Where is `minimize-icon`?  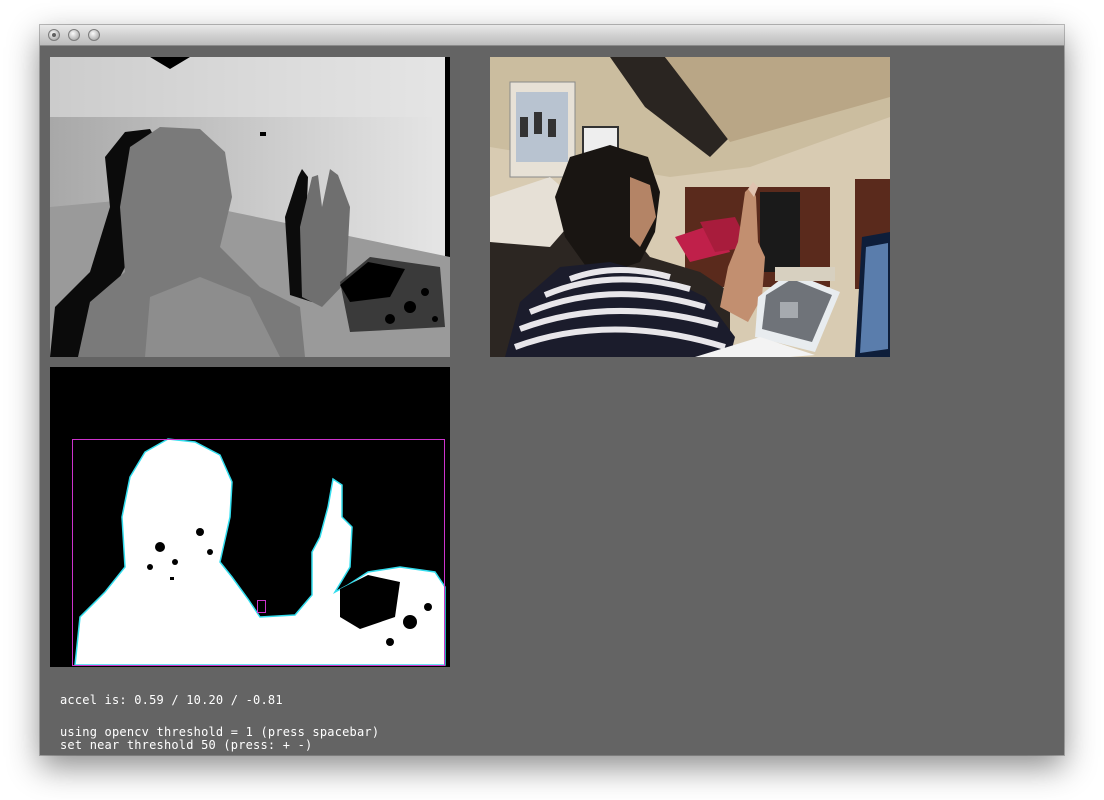
minimize-icon is located at coordinates (74, 35).